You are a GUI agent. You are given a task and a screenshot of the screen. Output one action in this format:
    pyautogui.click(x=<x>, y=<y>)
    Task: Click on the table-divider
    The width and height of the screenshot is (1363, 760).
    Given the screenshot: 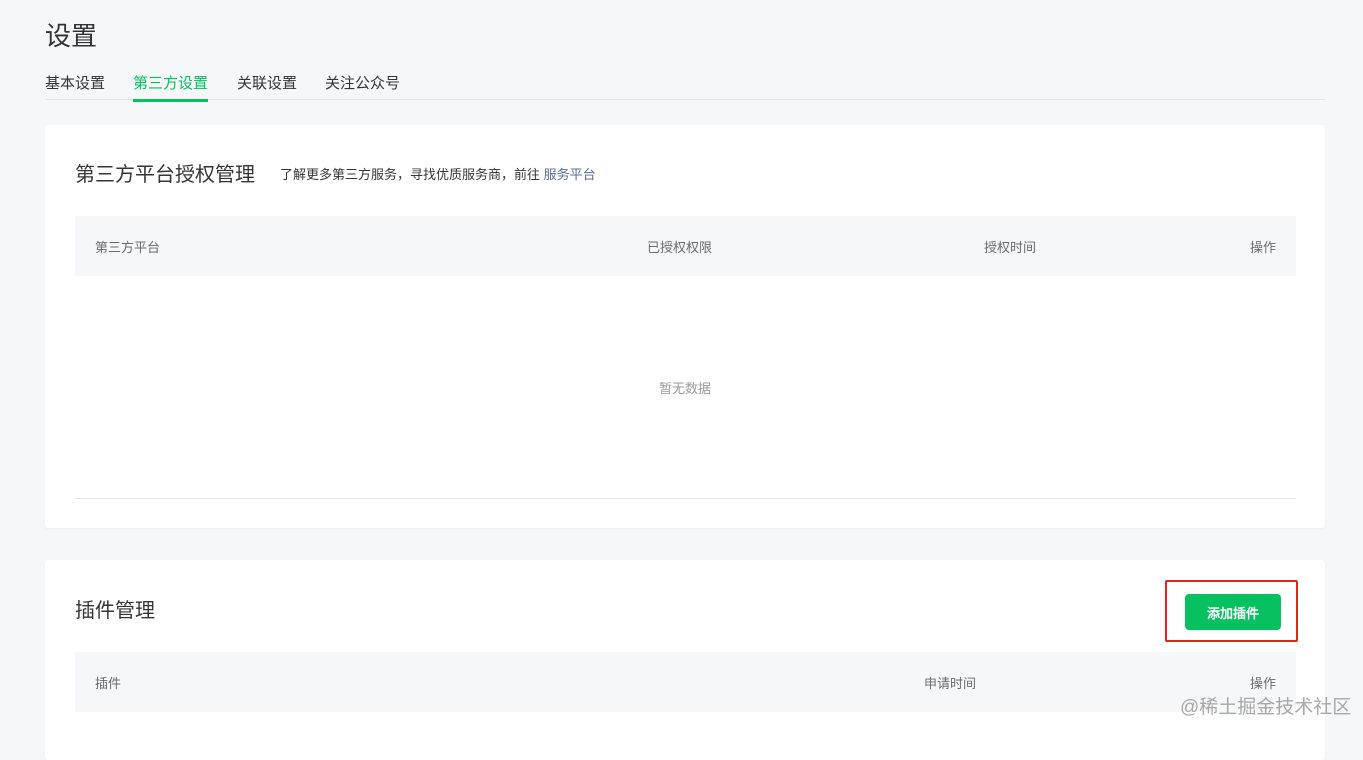 What is the action you would take?
    pyautogui.click(x=685, y=498)
    